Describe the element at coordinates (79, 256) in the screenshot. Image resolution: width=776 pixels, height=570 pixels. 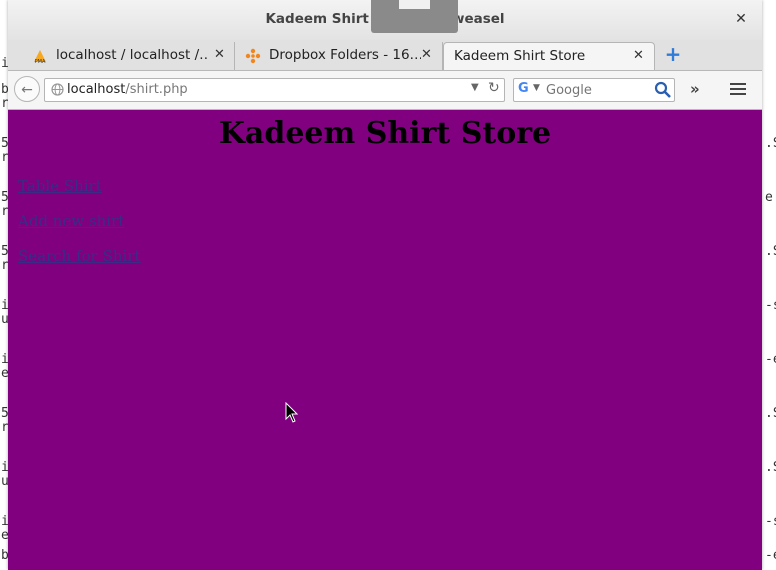
I see `search-for-shirt-link: Search for Shirt` at that location.